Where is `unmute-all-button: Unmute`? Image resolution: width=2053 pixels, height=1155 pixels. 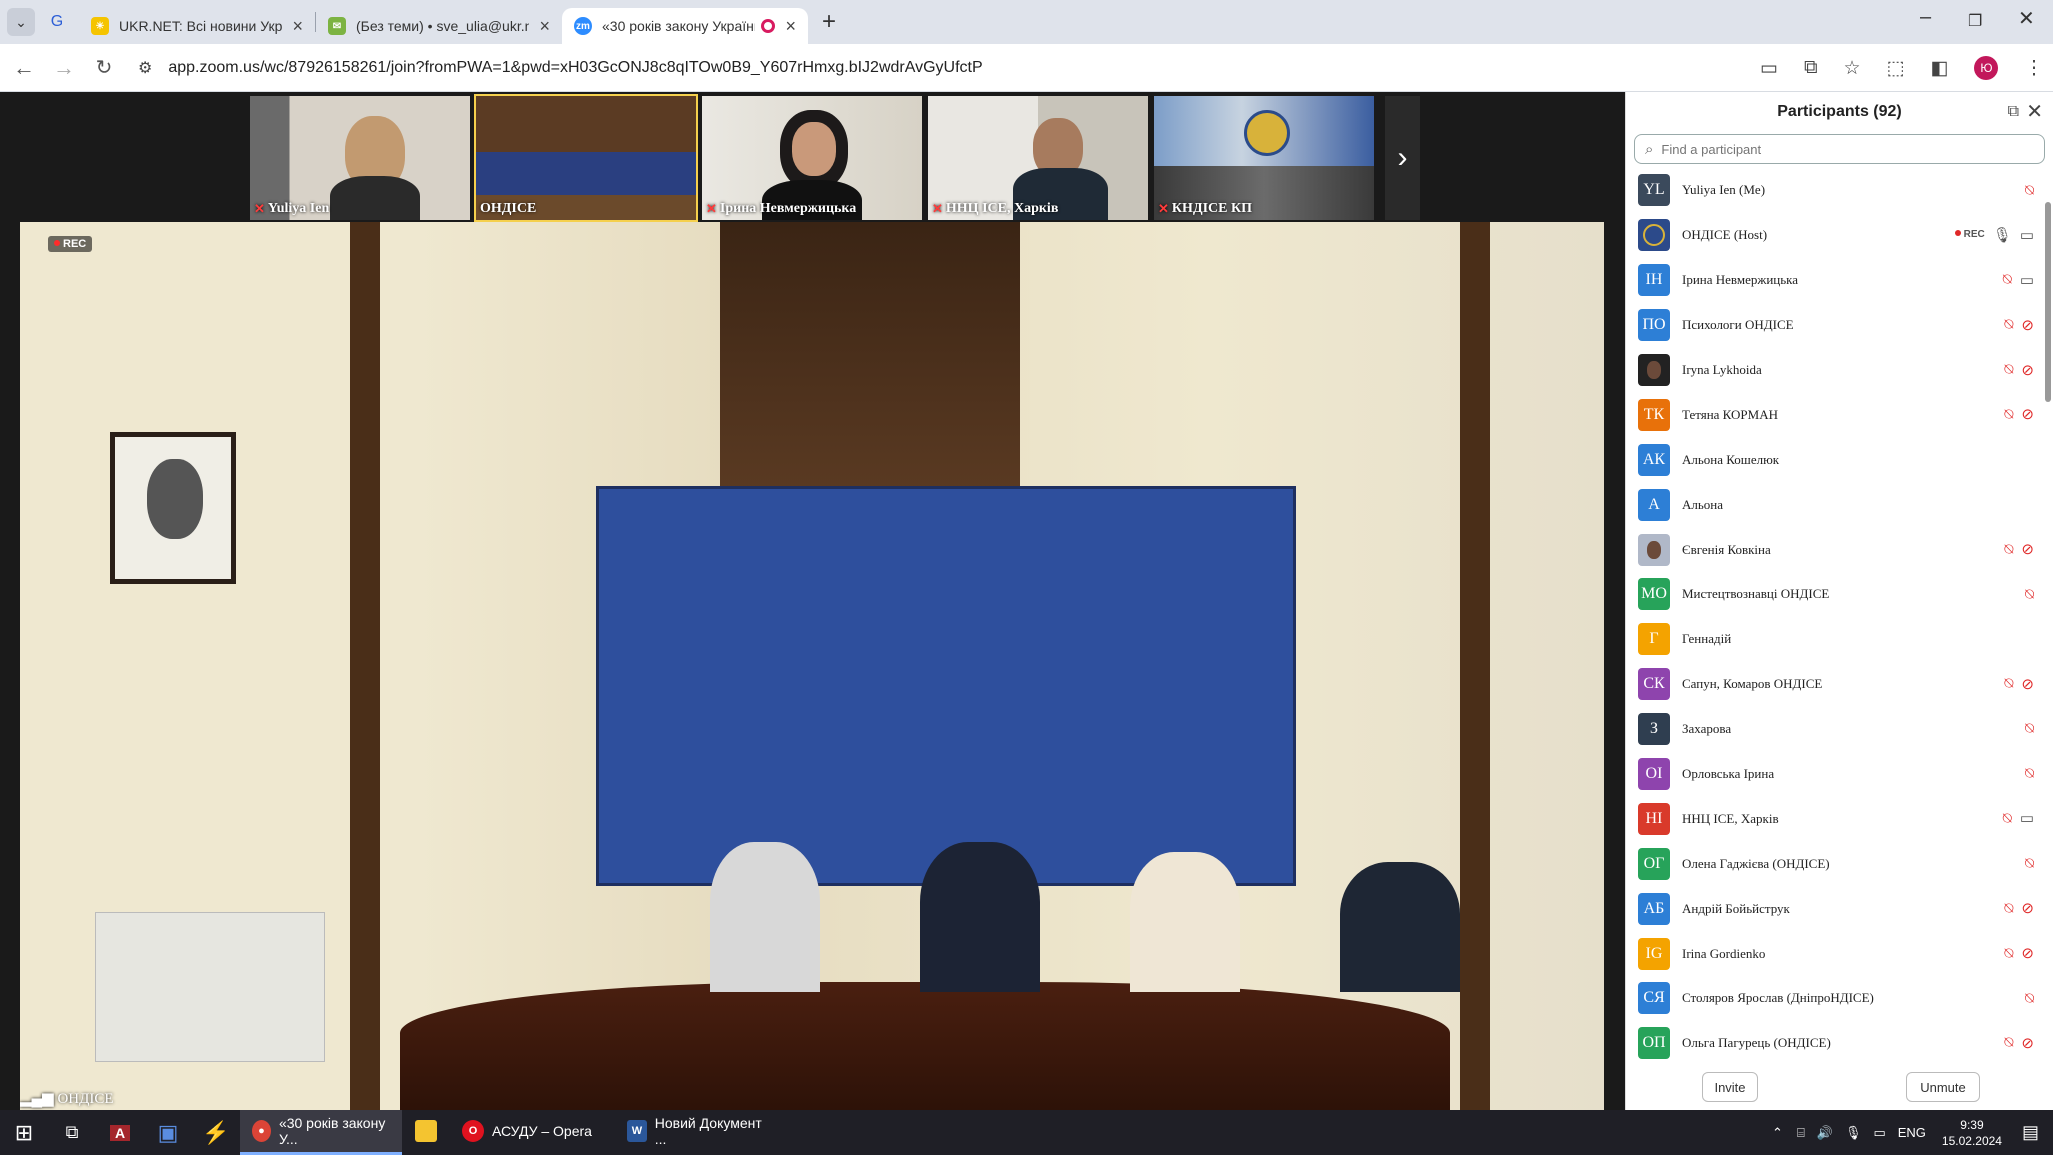
unmute-all-button: Unmute is located at coordinates (1943, 1087).